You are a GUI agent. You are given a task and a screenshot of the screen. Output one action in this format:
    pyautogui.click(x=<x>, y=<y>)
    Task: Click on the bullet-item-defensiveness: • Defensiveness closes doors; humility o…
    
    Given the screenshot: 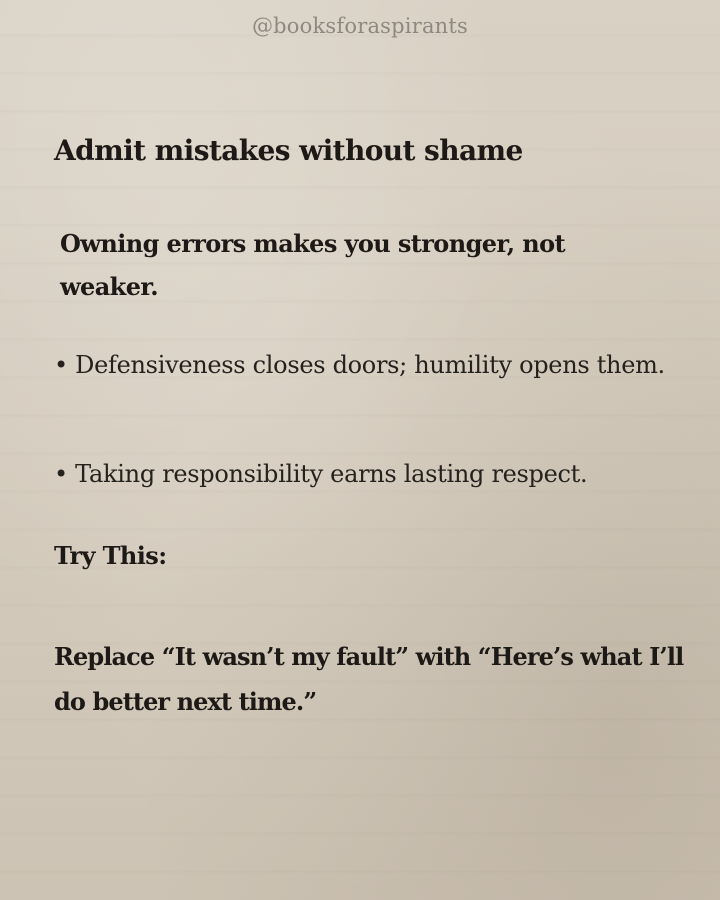 What is the action you would take?
    pyautogui.click(x=359, y=365)
    